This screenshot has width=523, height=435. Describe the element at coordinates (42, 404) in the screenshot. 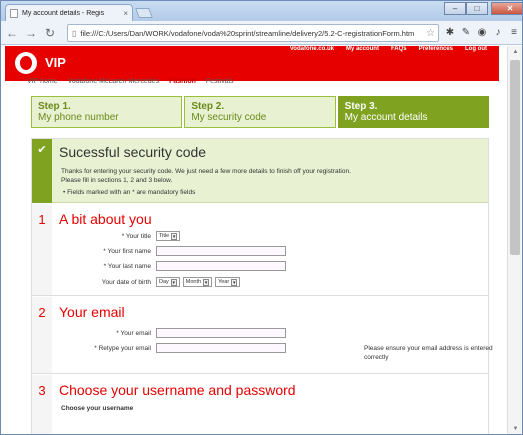

I see `section-number: 3` at that location.